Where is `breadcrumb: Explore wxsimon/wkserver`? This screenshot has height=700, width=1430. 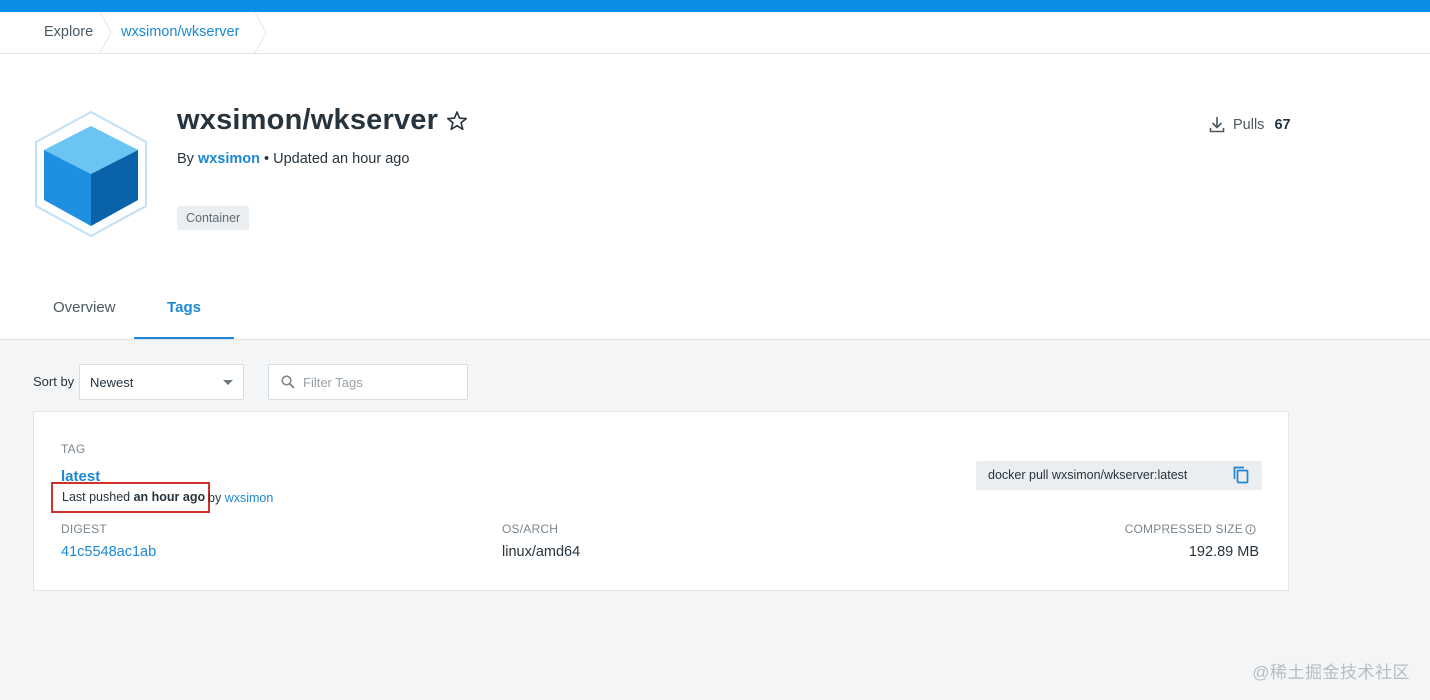
breadcrumb: Explore wxsimon/wkserver is located at coordinates (715, 33).